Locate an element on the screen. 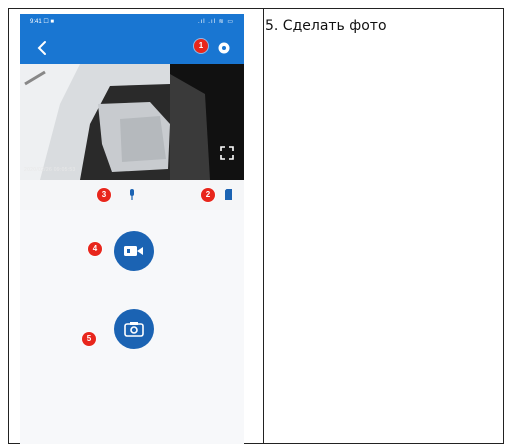  video-feed: 2020/02/26 09:05:53 is located at coordinates (132, 122).